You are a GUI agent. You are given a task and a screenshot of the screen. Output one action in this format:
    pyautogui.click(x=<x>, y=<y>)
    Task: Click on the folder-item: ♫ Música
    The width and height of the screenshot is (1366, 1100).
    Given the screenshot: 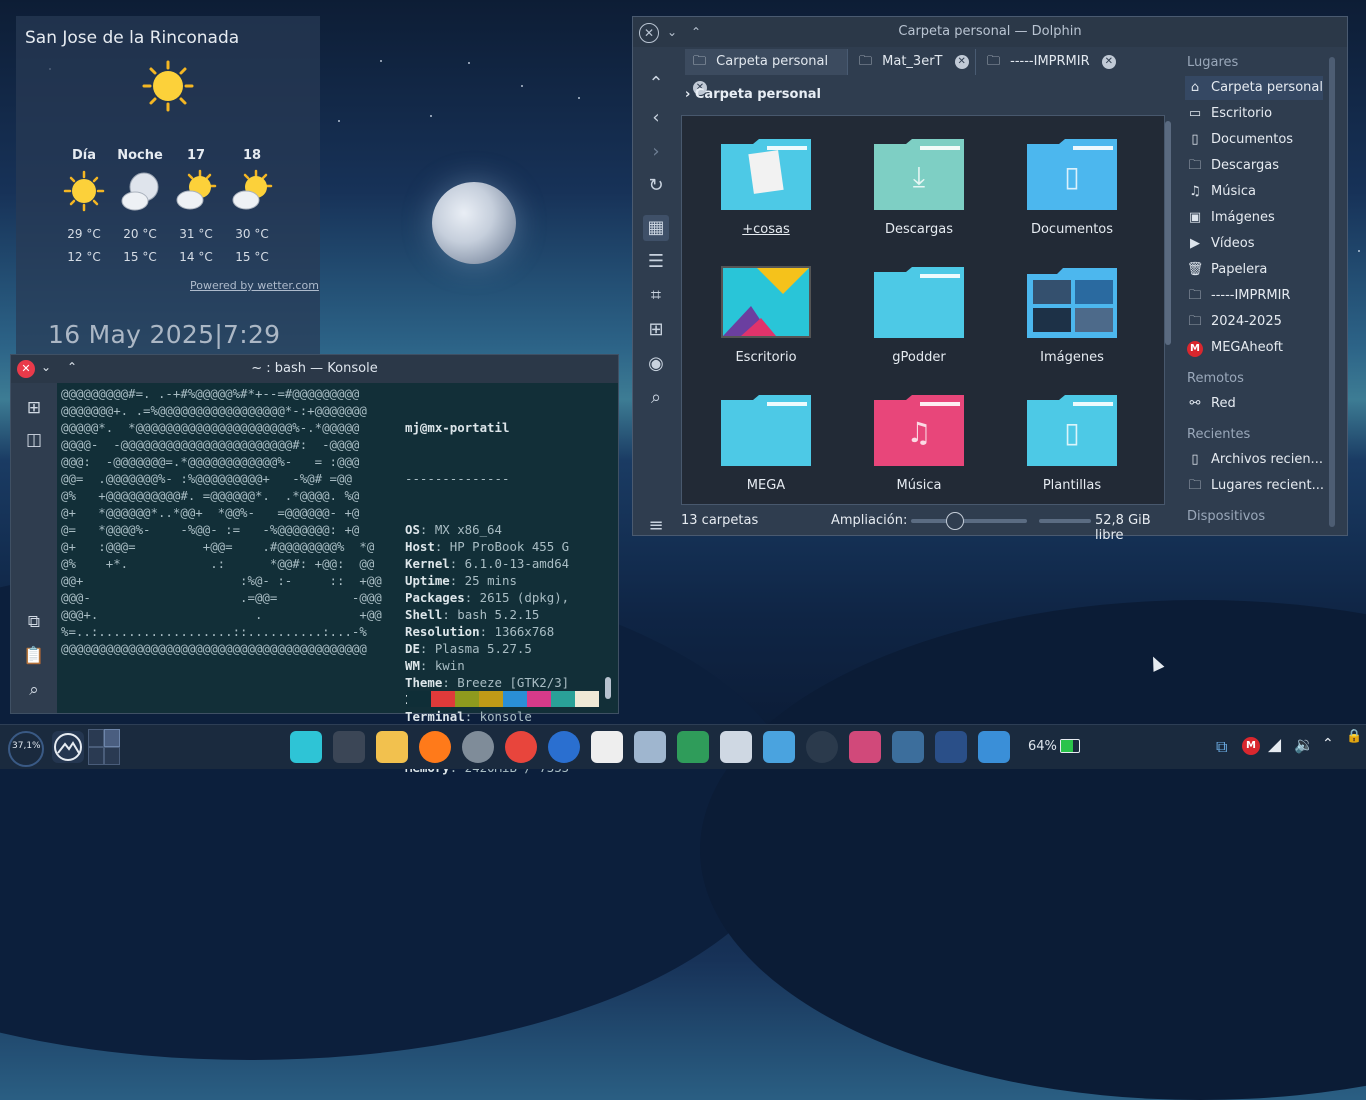 What is the action you would take?
    pyautogui.click(x=919, y=443)
    